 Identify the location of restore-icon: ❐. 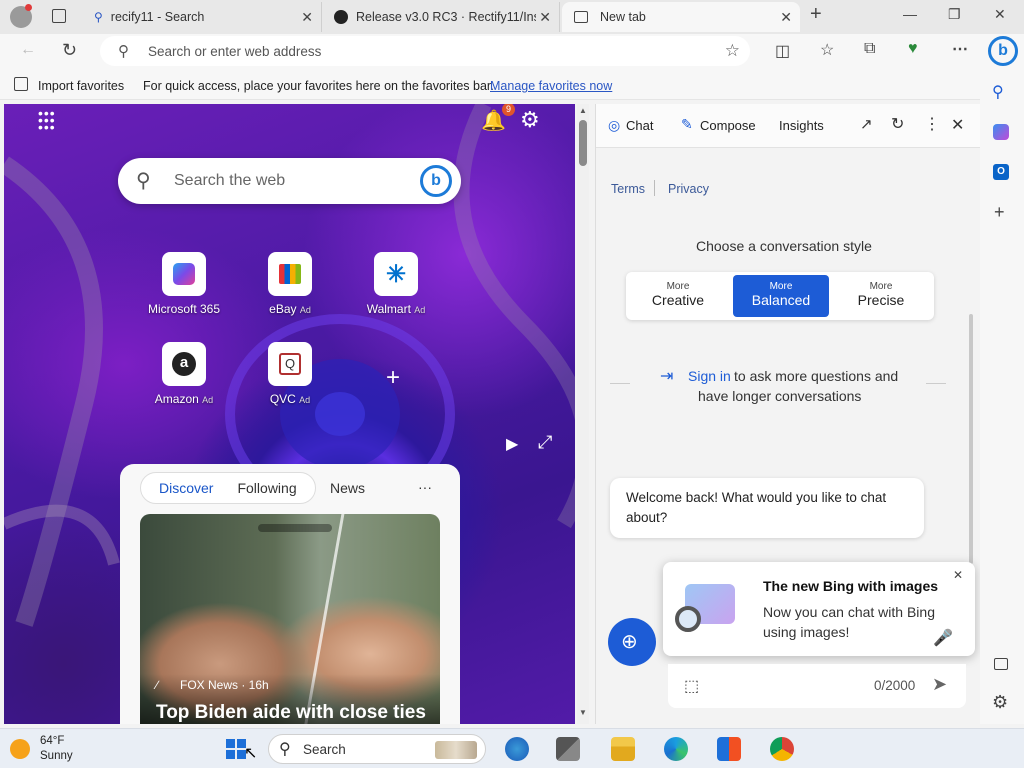
(954, 14).